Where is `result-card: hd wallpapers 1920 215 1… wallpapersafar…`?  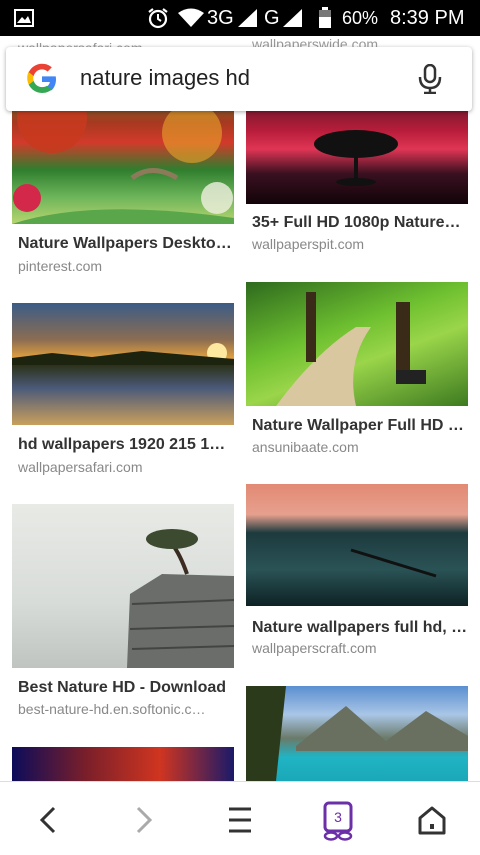
result-card: hd wallpapers 1920 215 1… wallpapersafar… is located at coordinates (123, 391).